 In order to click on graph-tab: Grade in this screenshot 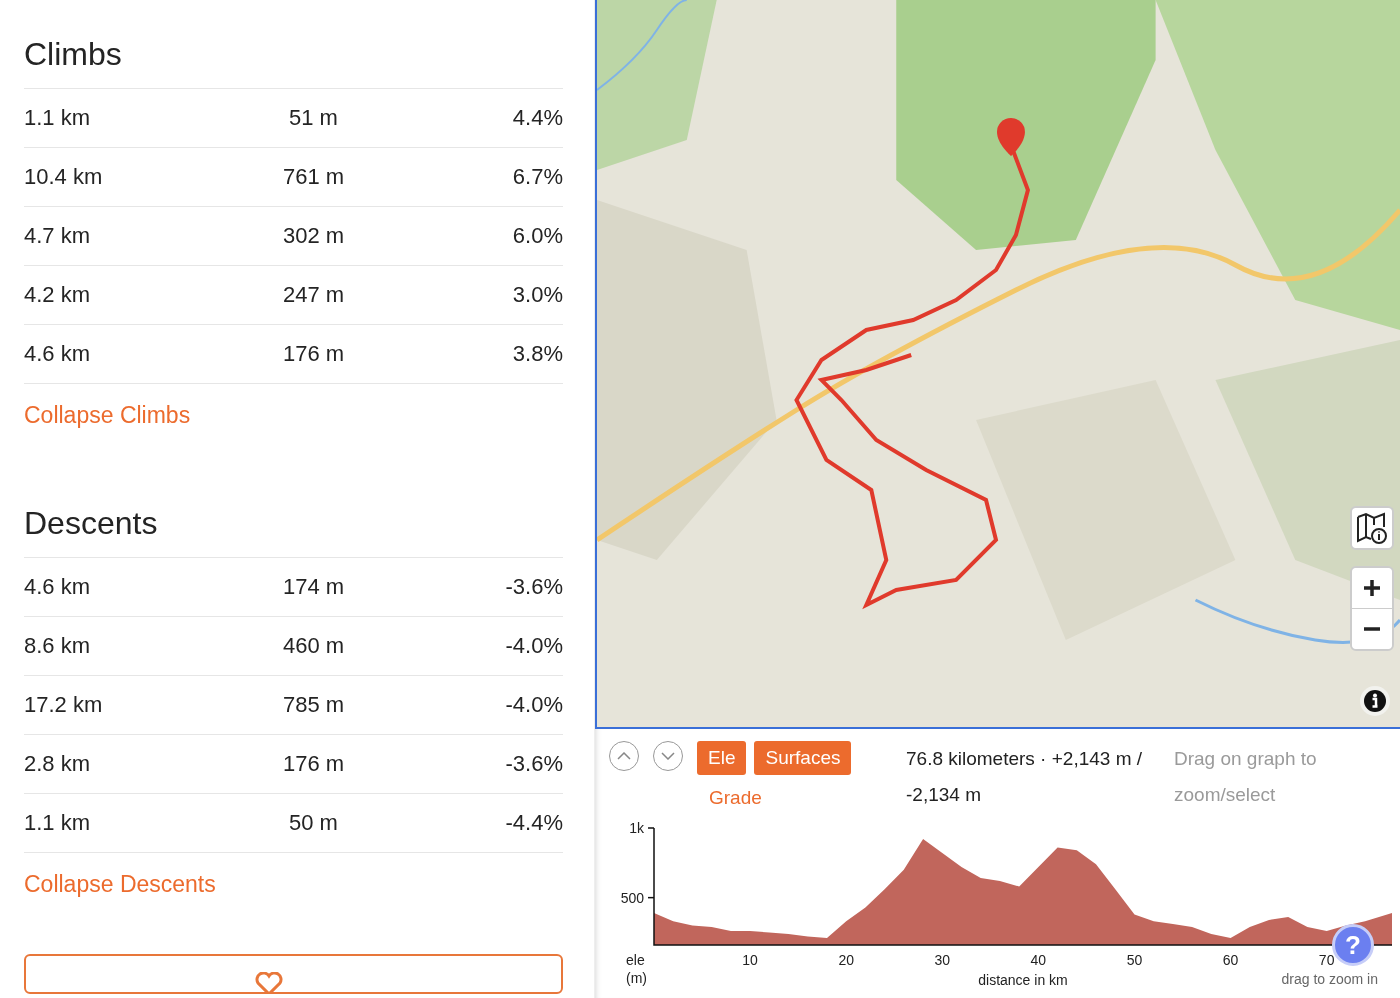, I will do `click(729, 798)`.